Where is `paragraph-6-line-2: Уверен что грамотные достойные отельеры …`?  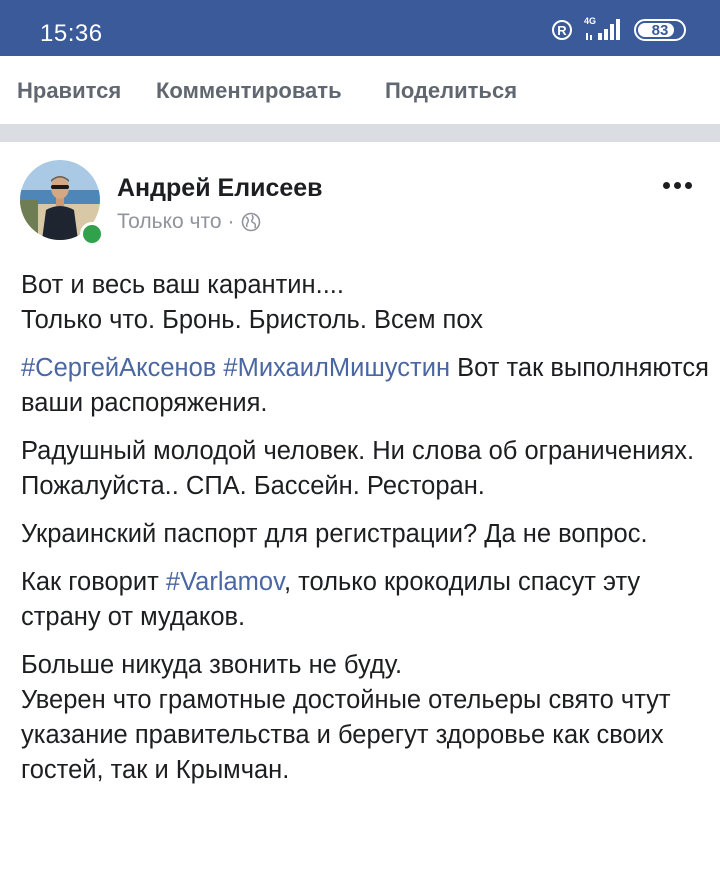
paragraph-6-line-2: Уверен что грамотные достойные отельеры … is located at coordinates (346, 735).